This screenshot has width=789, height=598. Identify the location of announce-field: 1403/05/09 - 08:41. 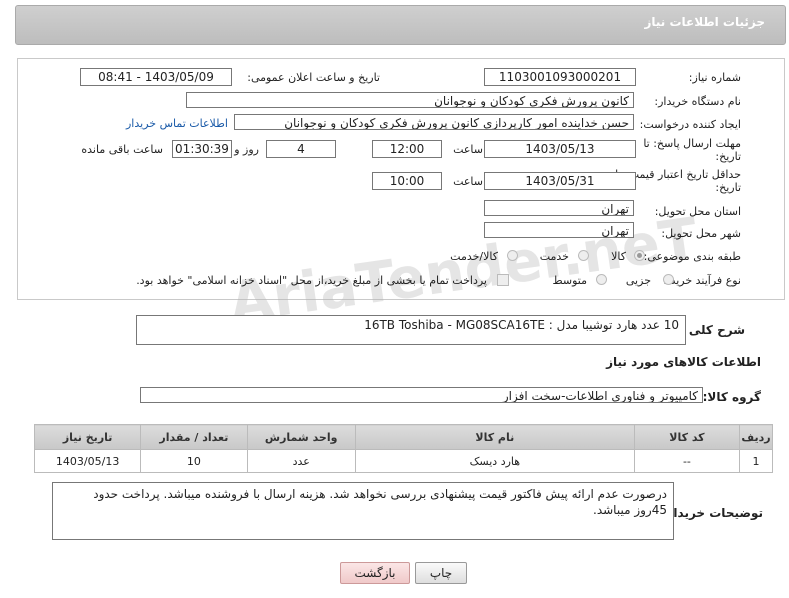
(156, 77).